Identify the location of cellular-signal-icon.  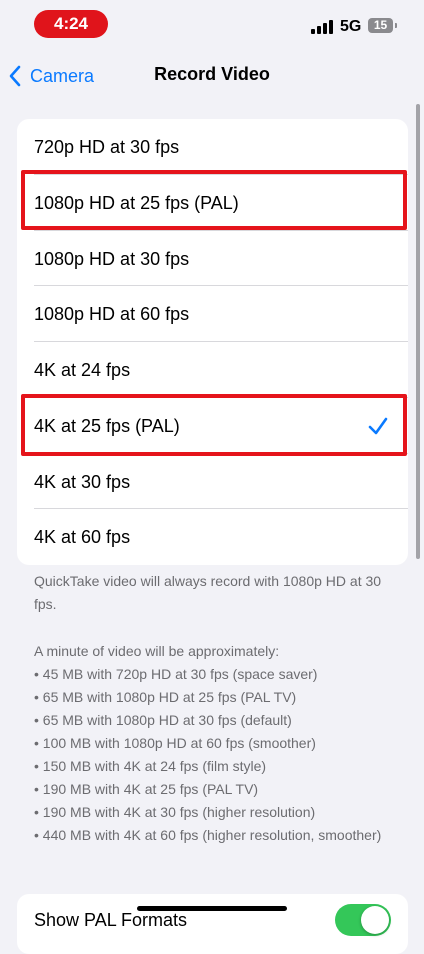
(322, 27).